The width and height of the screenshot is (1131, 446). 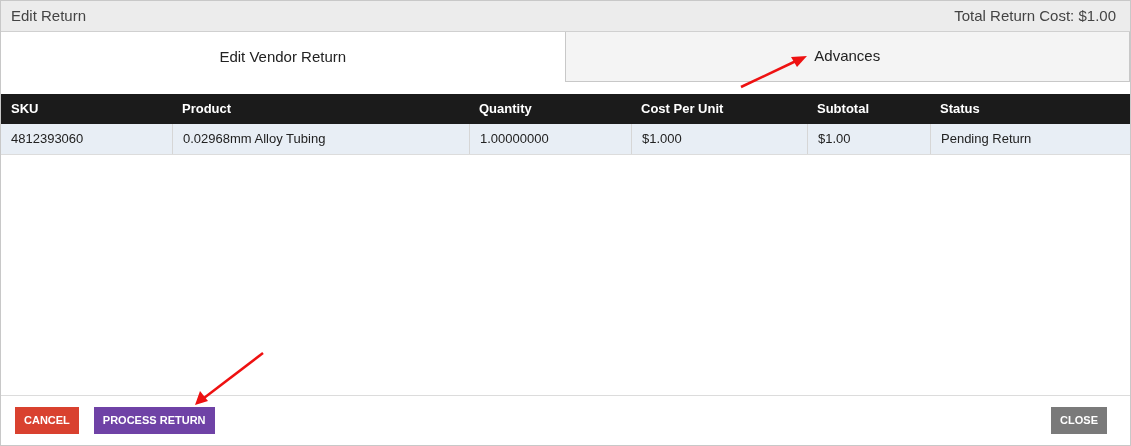 What do you see at coordinates (207, 109) in the screenshot?
I see `column-header: Product` at bounding box center [207, 109].